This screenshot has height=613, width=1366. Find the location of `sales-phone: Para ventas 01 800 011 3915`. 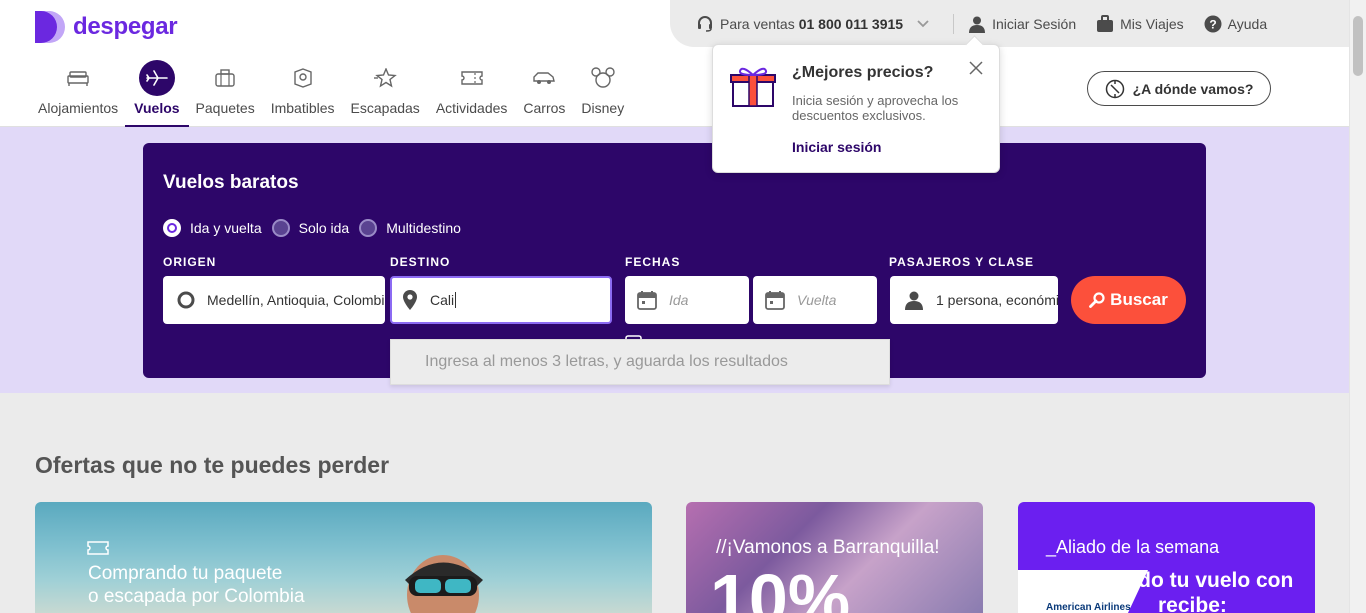

sales-phone: Para ventas 01 800 011 3915 is located at coordinates (815, 24).